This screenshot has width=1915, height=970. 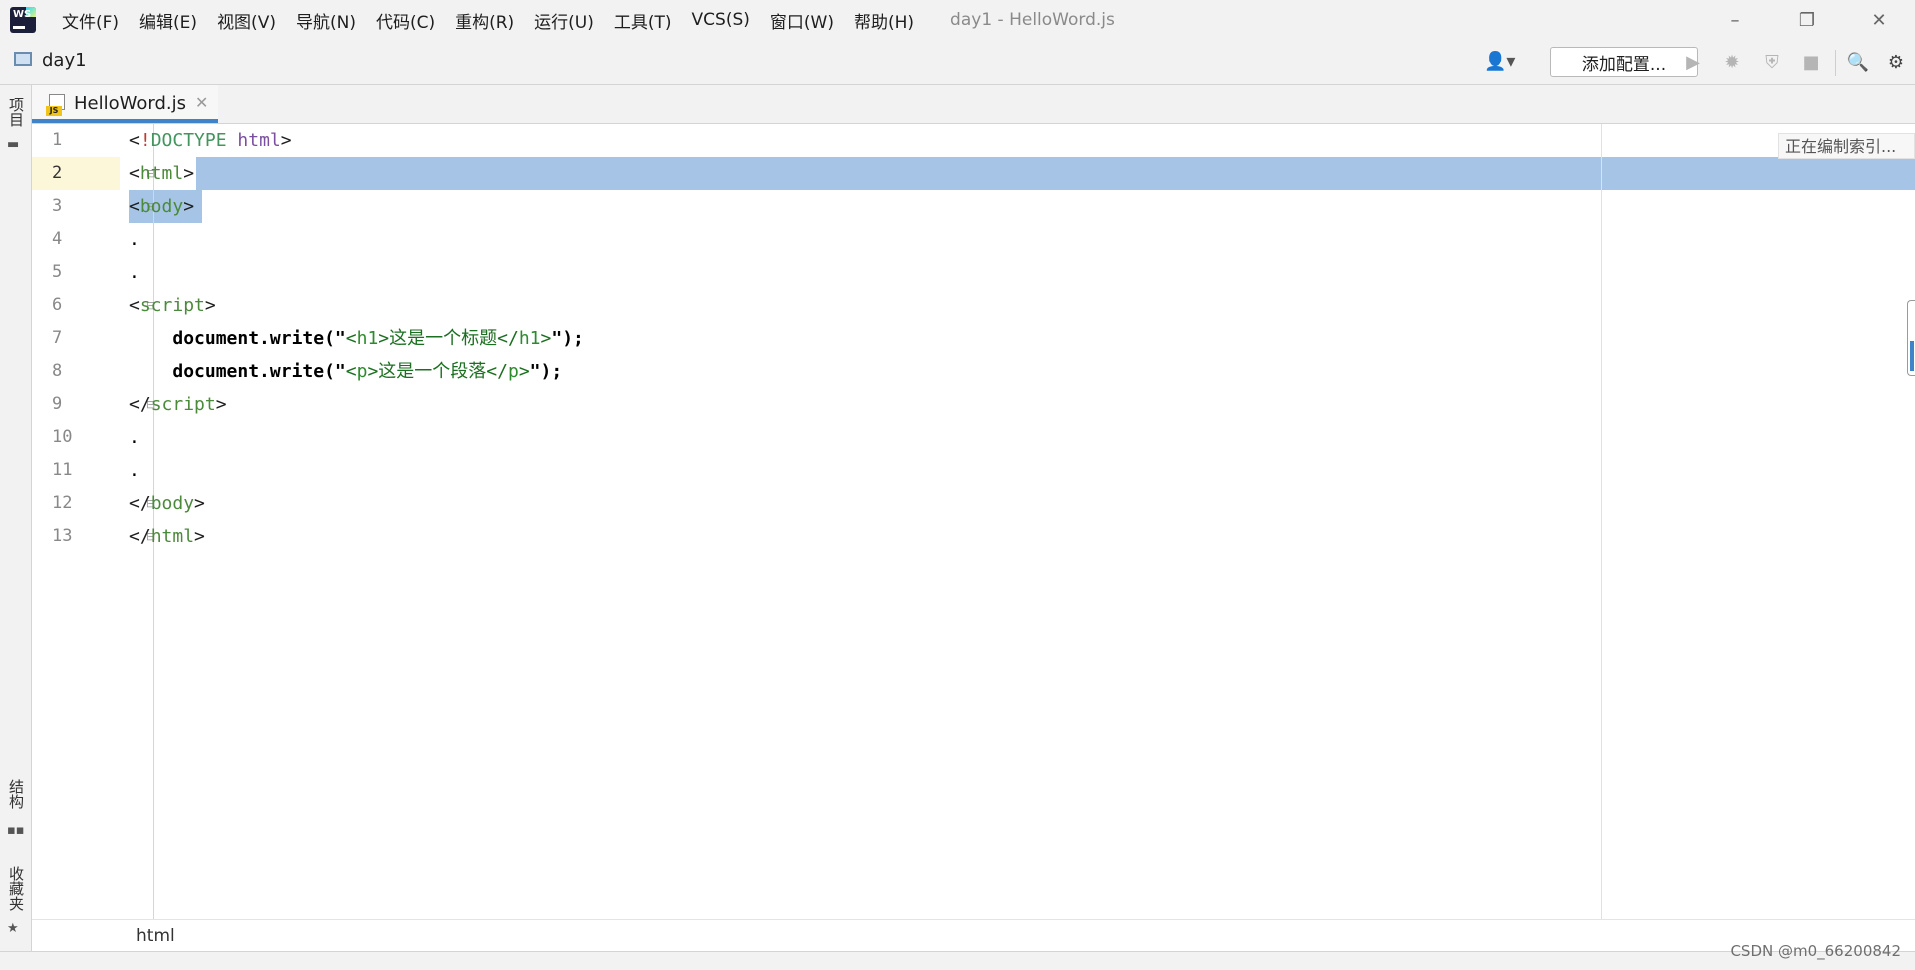 I want to click on scrollbar-thumb, so click(x=1912, y=356).